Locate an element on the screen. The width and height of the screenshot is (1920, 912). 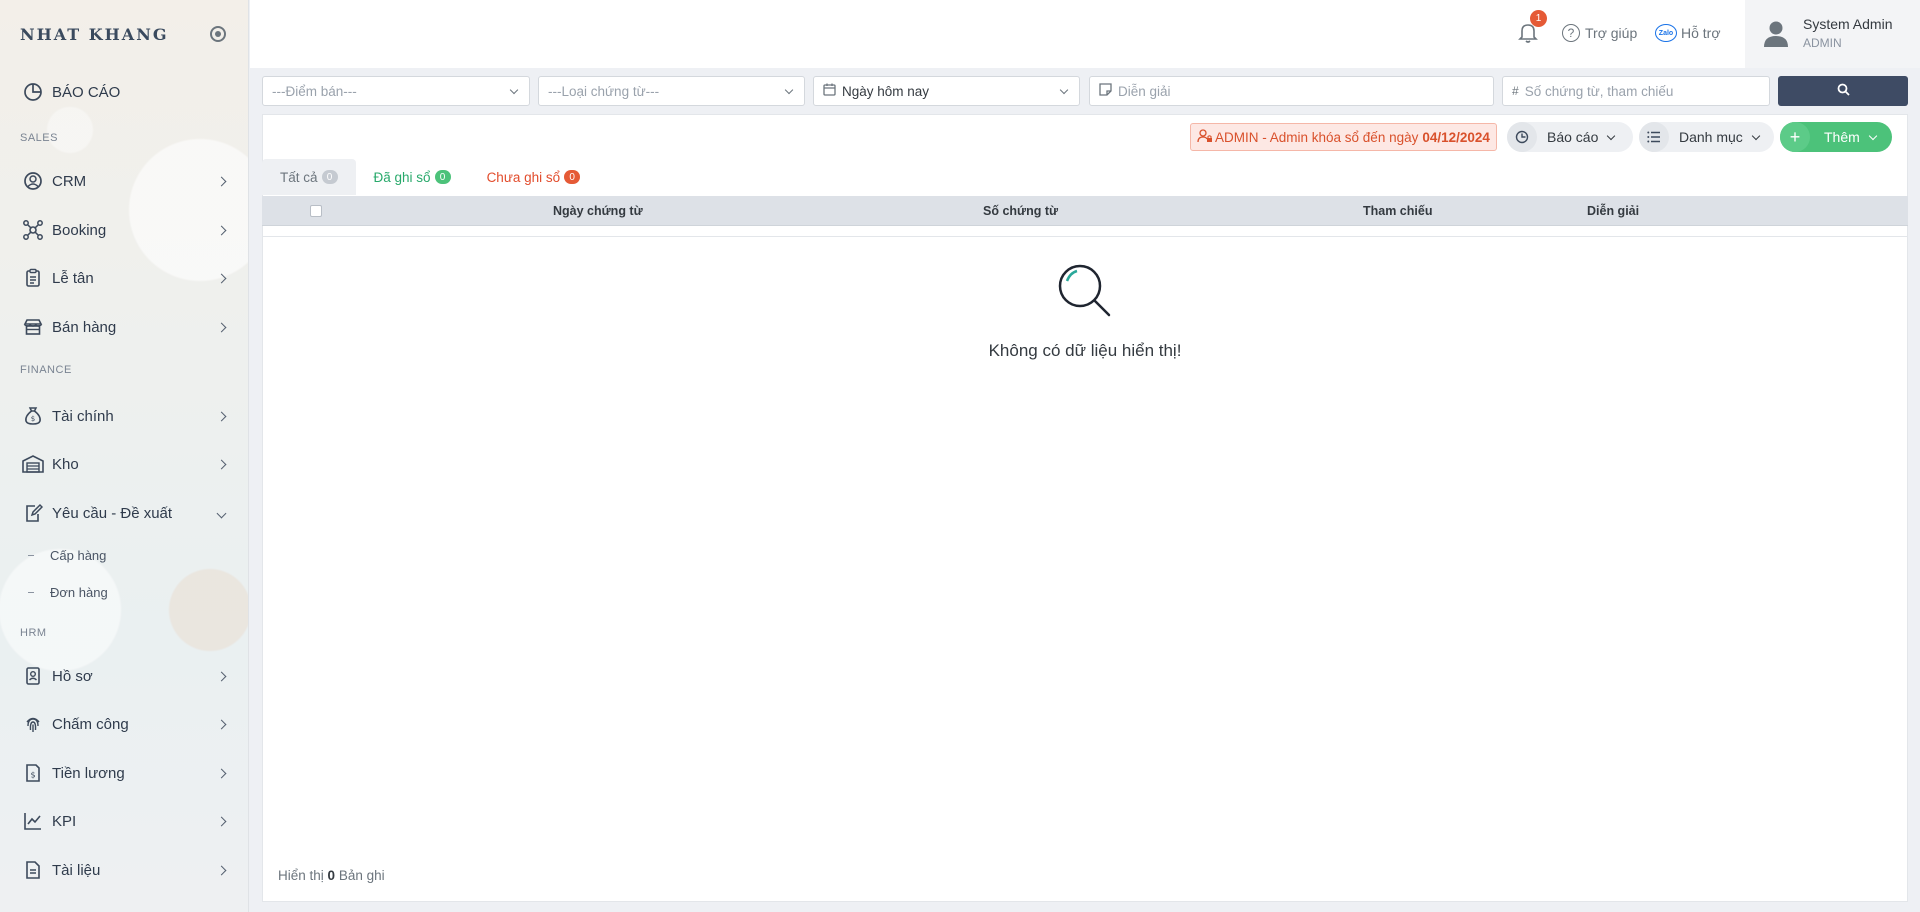
line-chart-icon is located at coordinates (33, 821).